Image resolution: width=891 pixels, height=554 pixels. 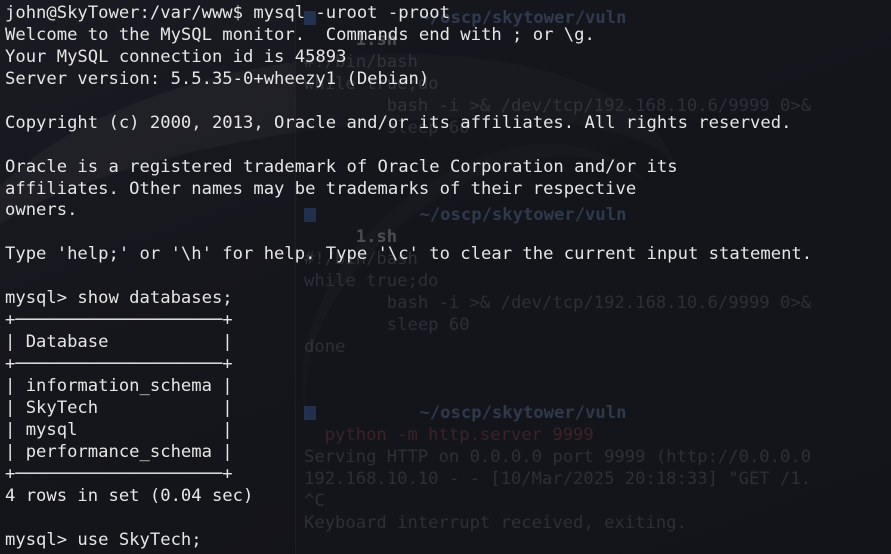 I want to click on trademark-line: owners., so click(x=41, y=210).